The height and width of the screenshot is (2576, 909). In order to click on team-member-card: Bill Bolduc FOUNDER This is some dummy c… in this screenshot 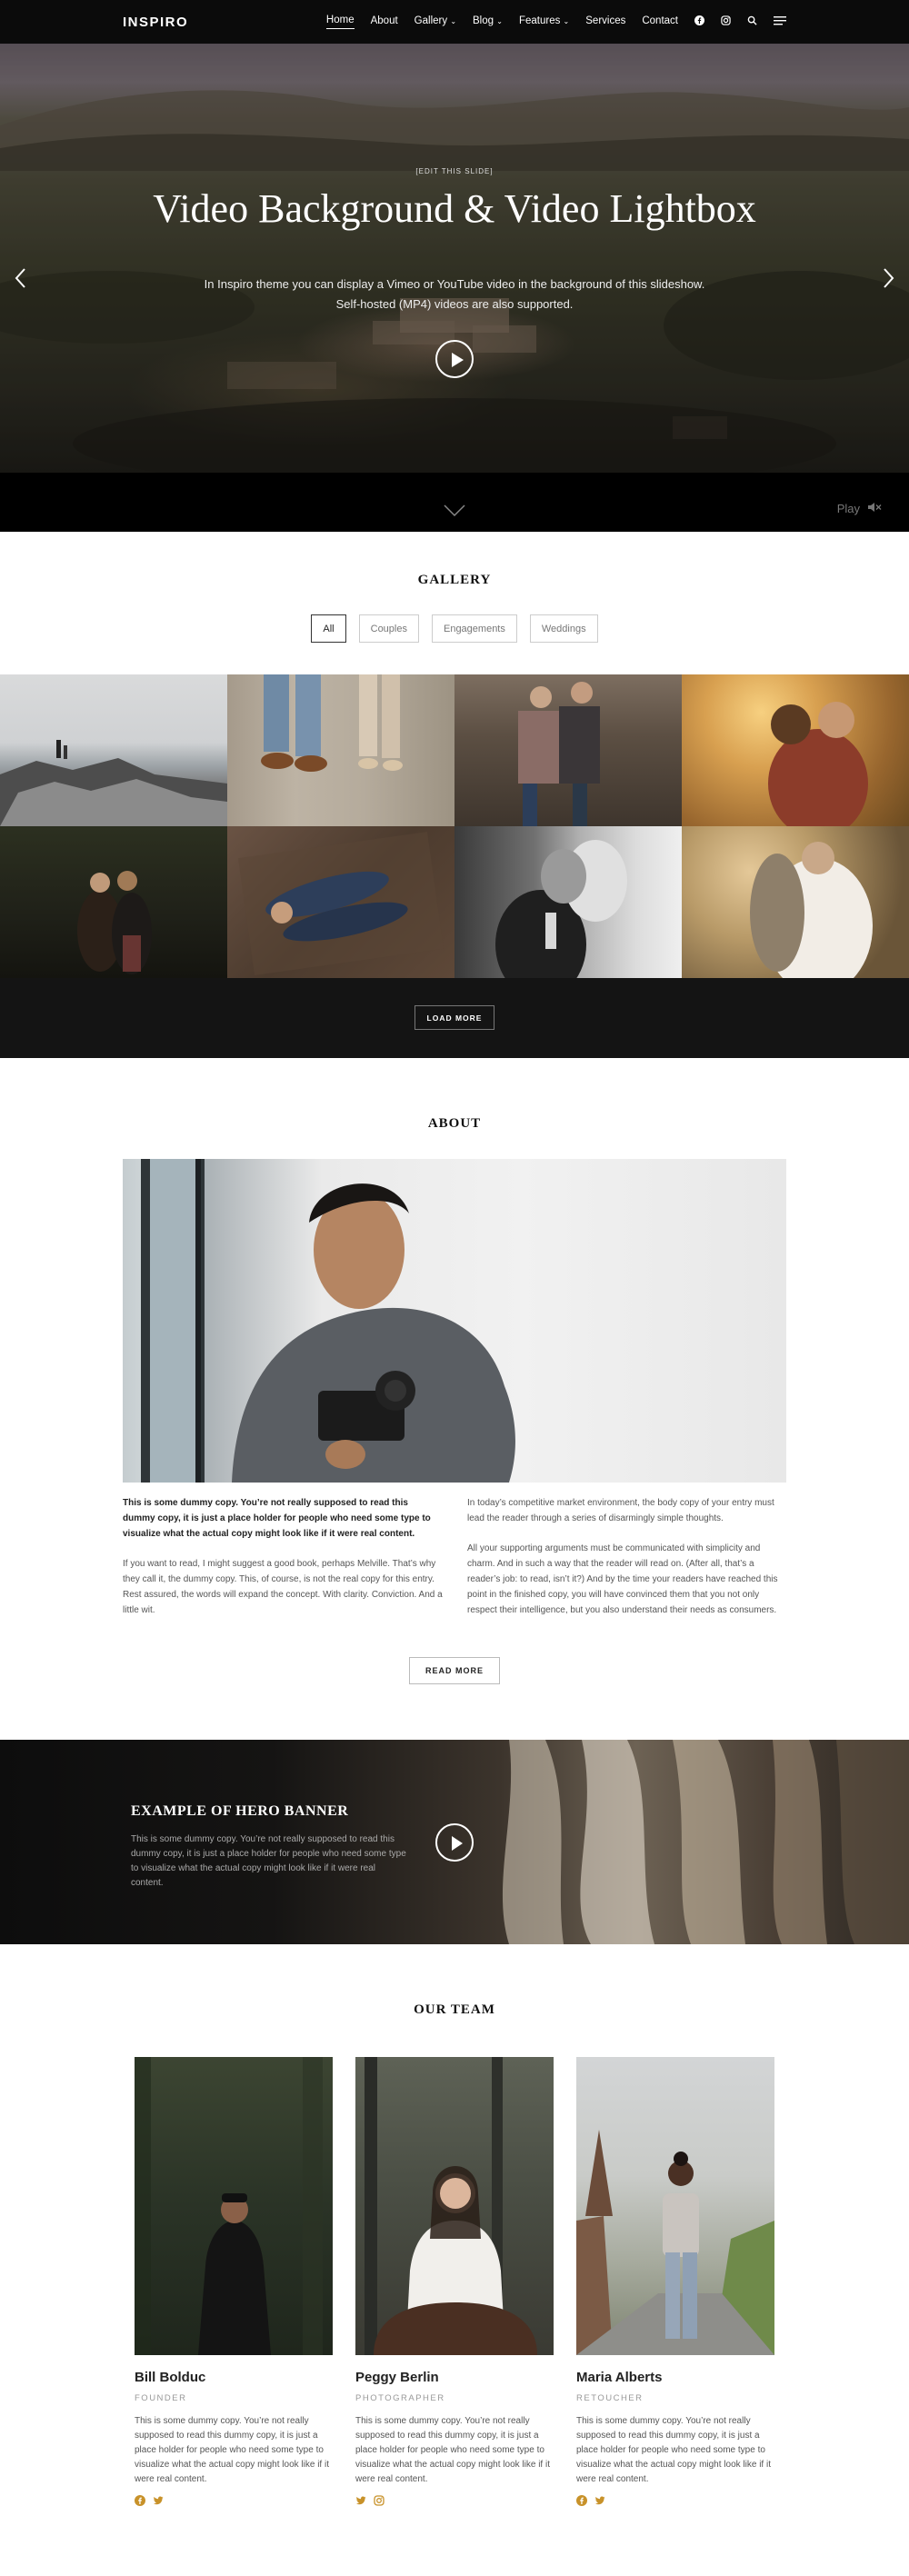, I will do `click(234, 2284)`.